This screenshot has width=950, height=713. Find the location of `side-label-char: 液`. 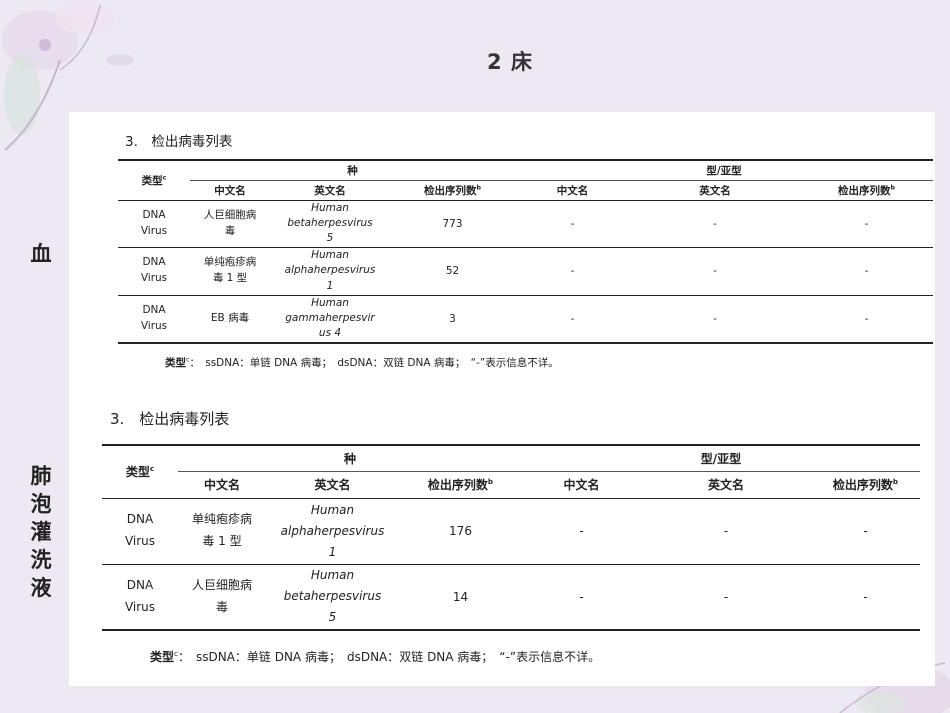

side-label-char: 液 is located at coordinates (41, 588).